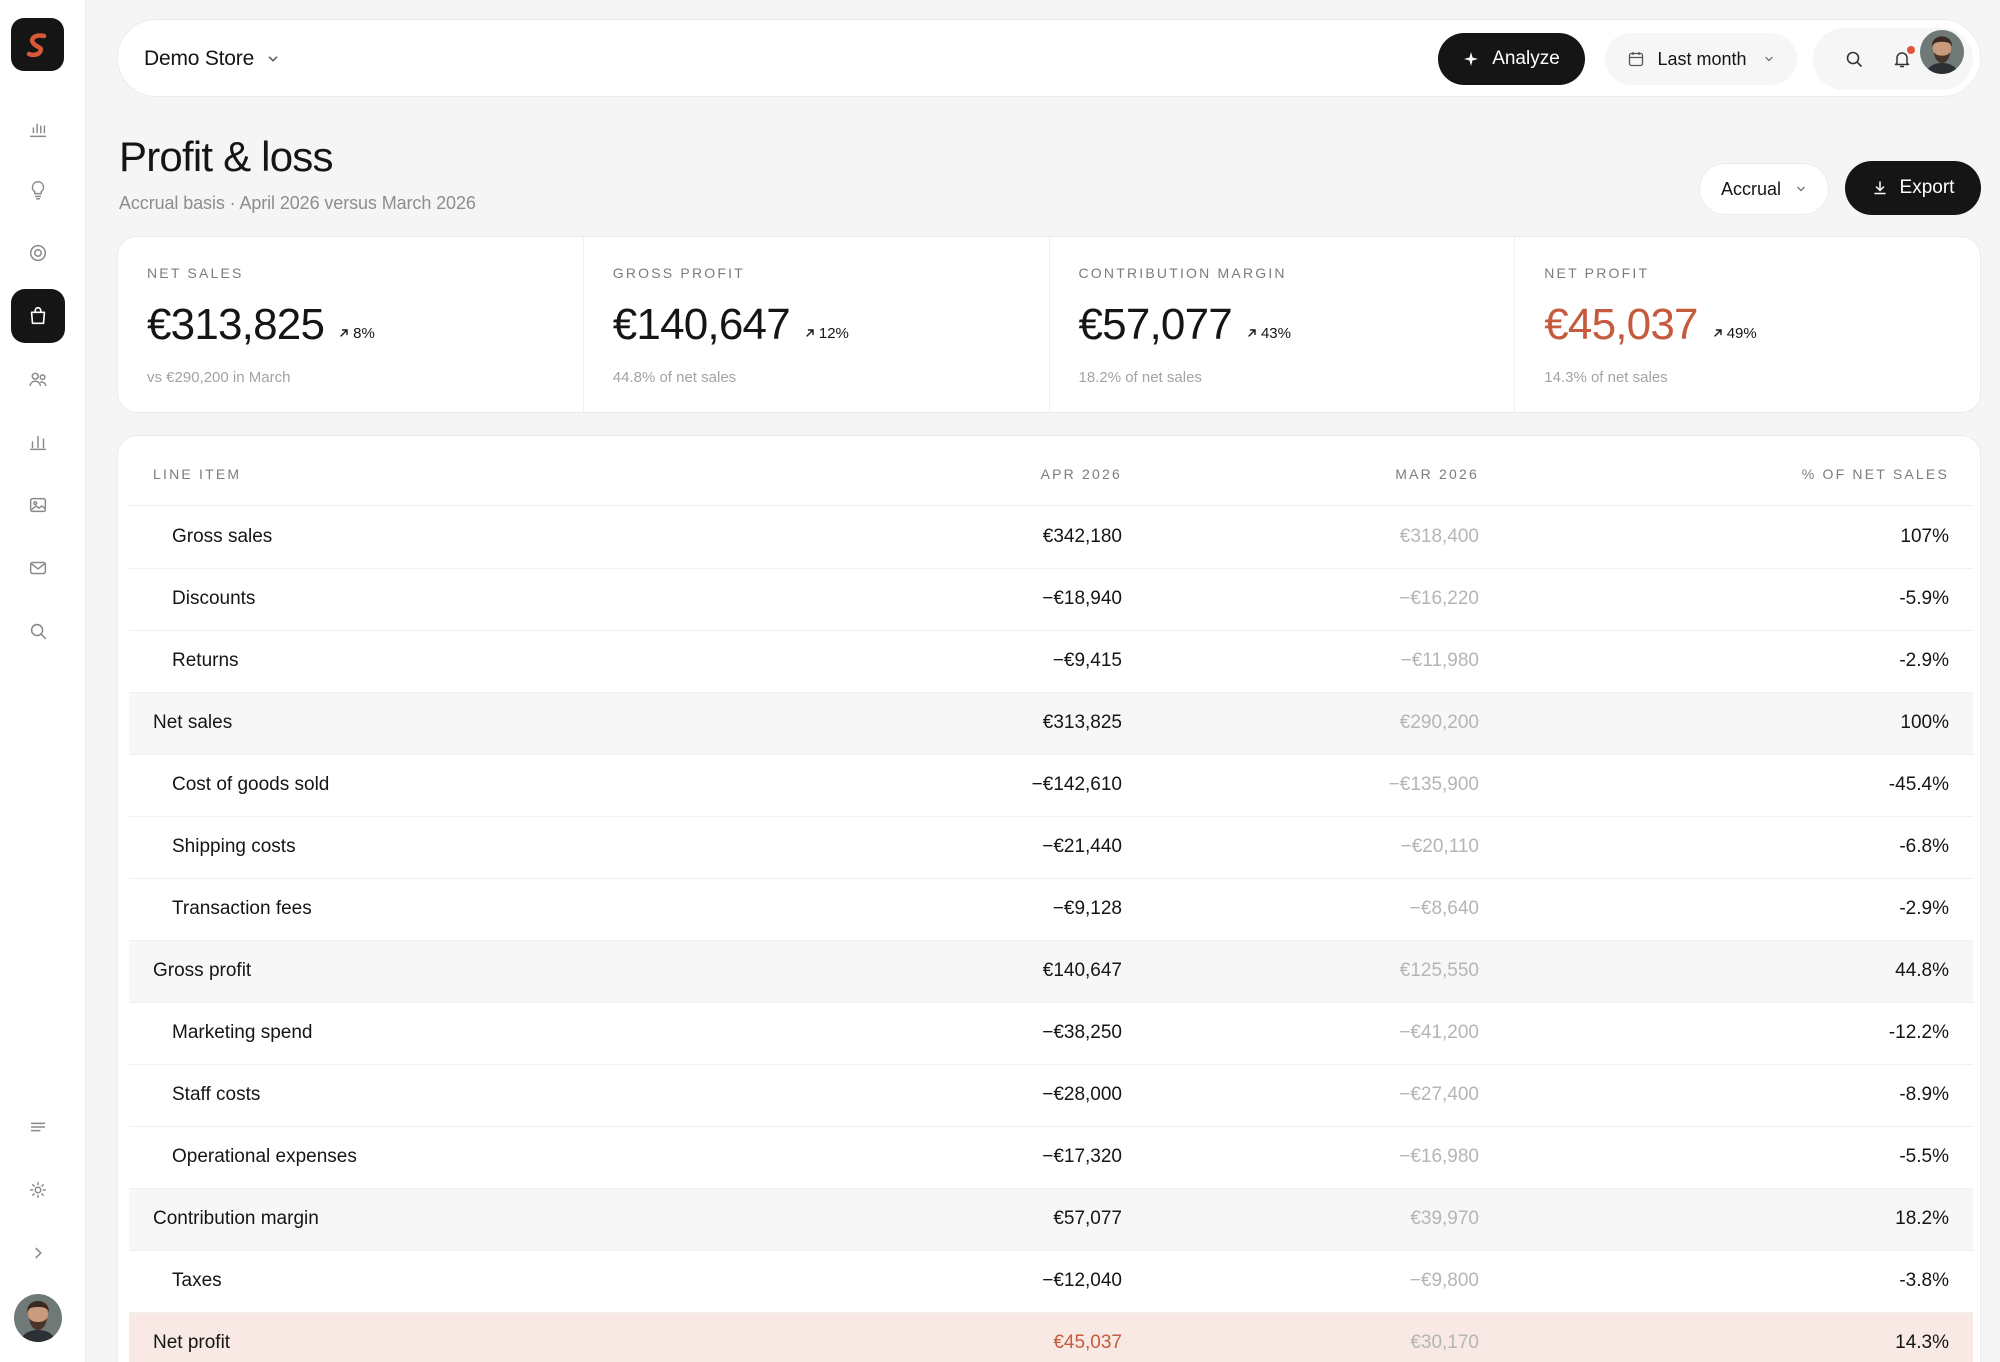 Image resolution: width=2000 pixels, height=1362 pixels. Describe the element at coordinates (1918, 1032) in the screenshot. I see `pct-value: -12.2%` at that location.